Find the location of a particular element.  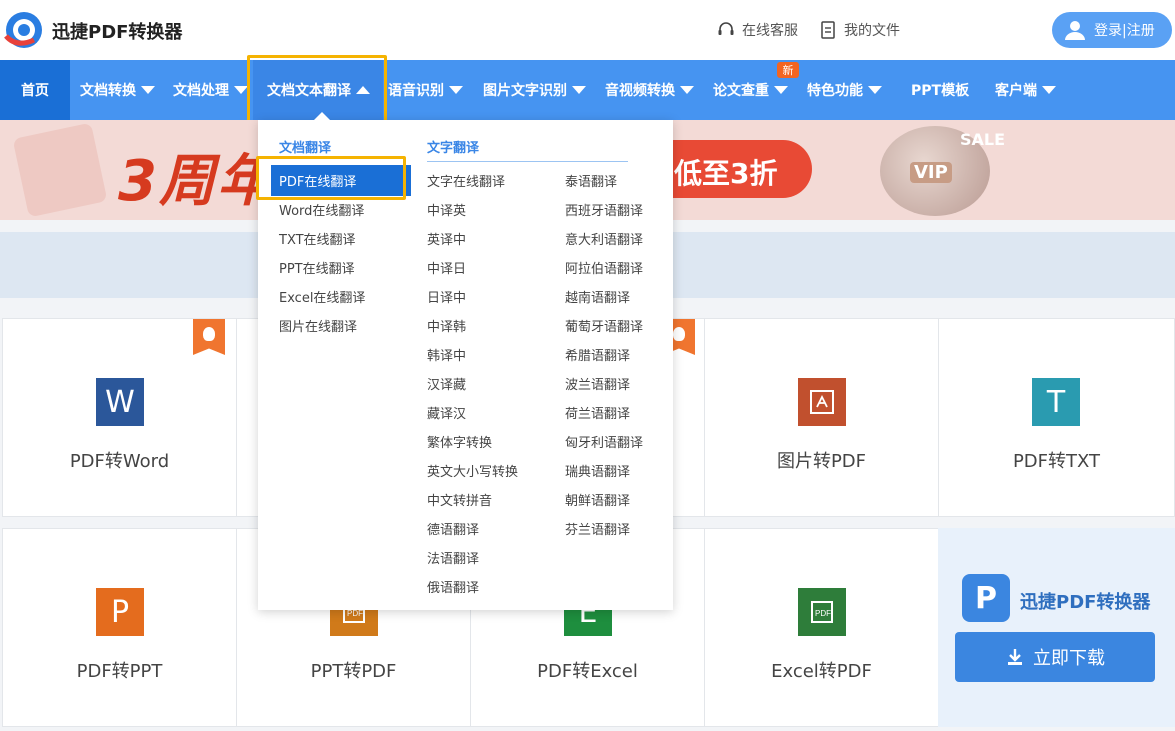

nav-label: 论文查重 is located at coordinates (741, 91).